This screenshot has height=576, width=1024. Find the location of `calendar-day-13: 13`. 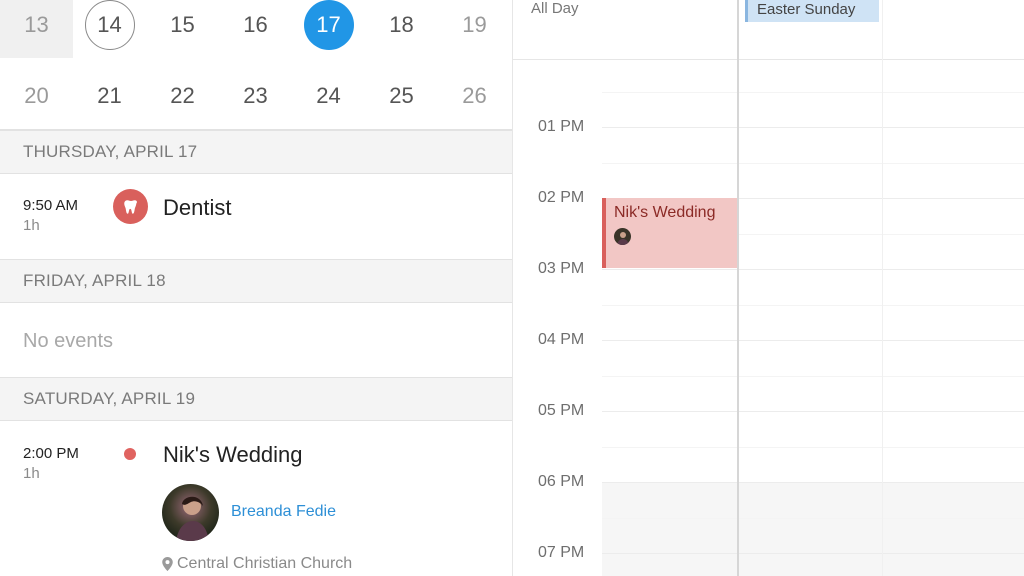

calendar-day-13: 13 is located at coordinates (36, 29).